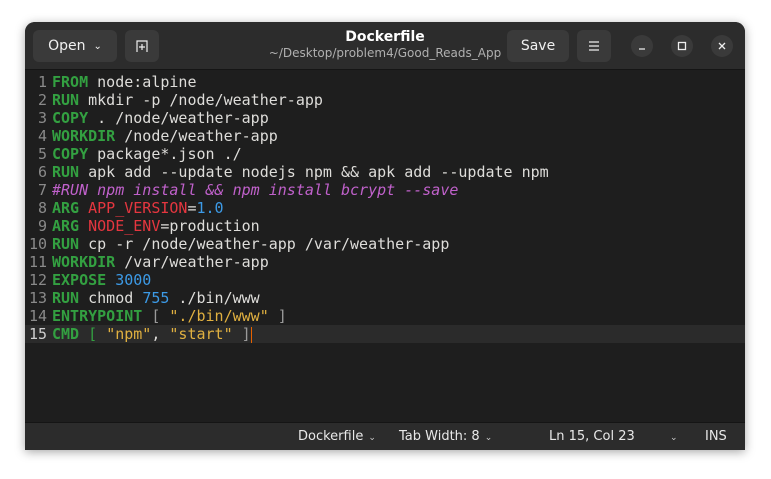 Image resolution: width=771 pixels, height=479 pixels. I want to click on hamburger-menu-icon, so click(594, 46).